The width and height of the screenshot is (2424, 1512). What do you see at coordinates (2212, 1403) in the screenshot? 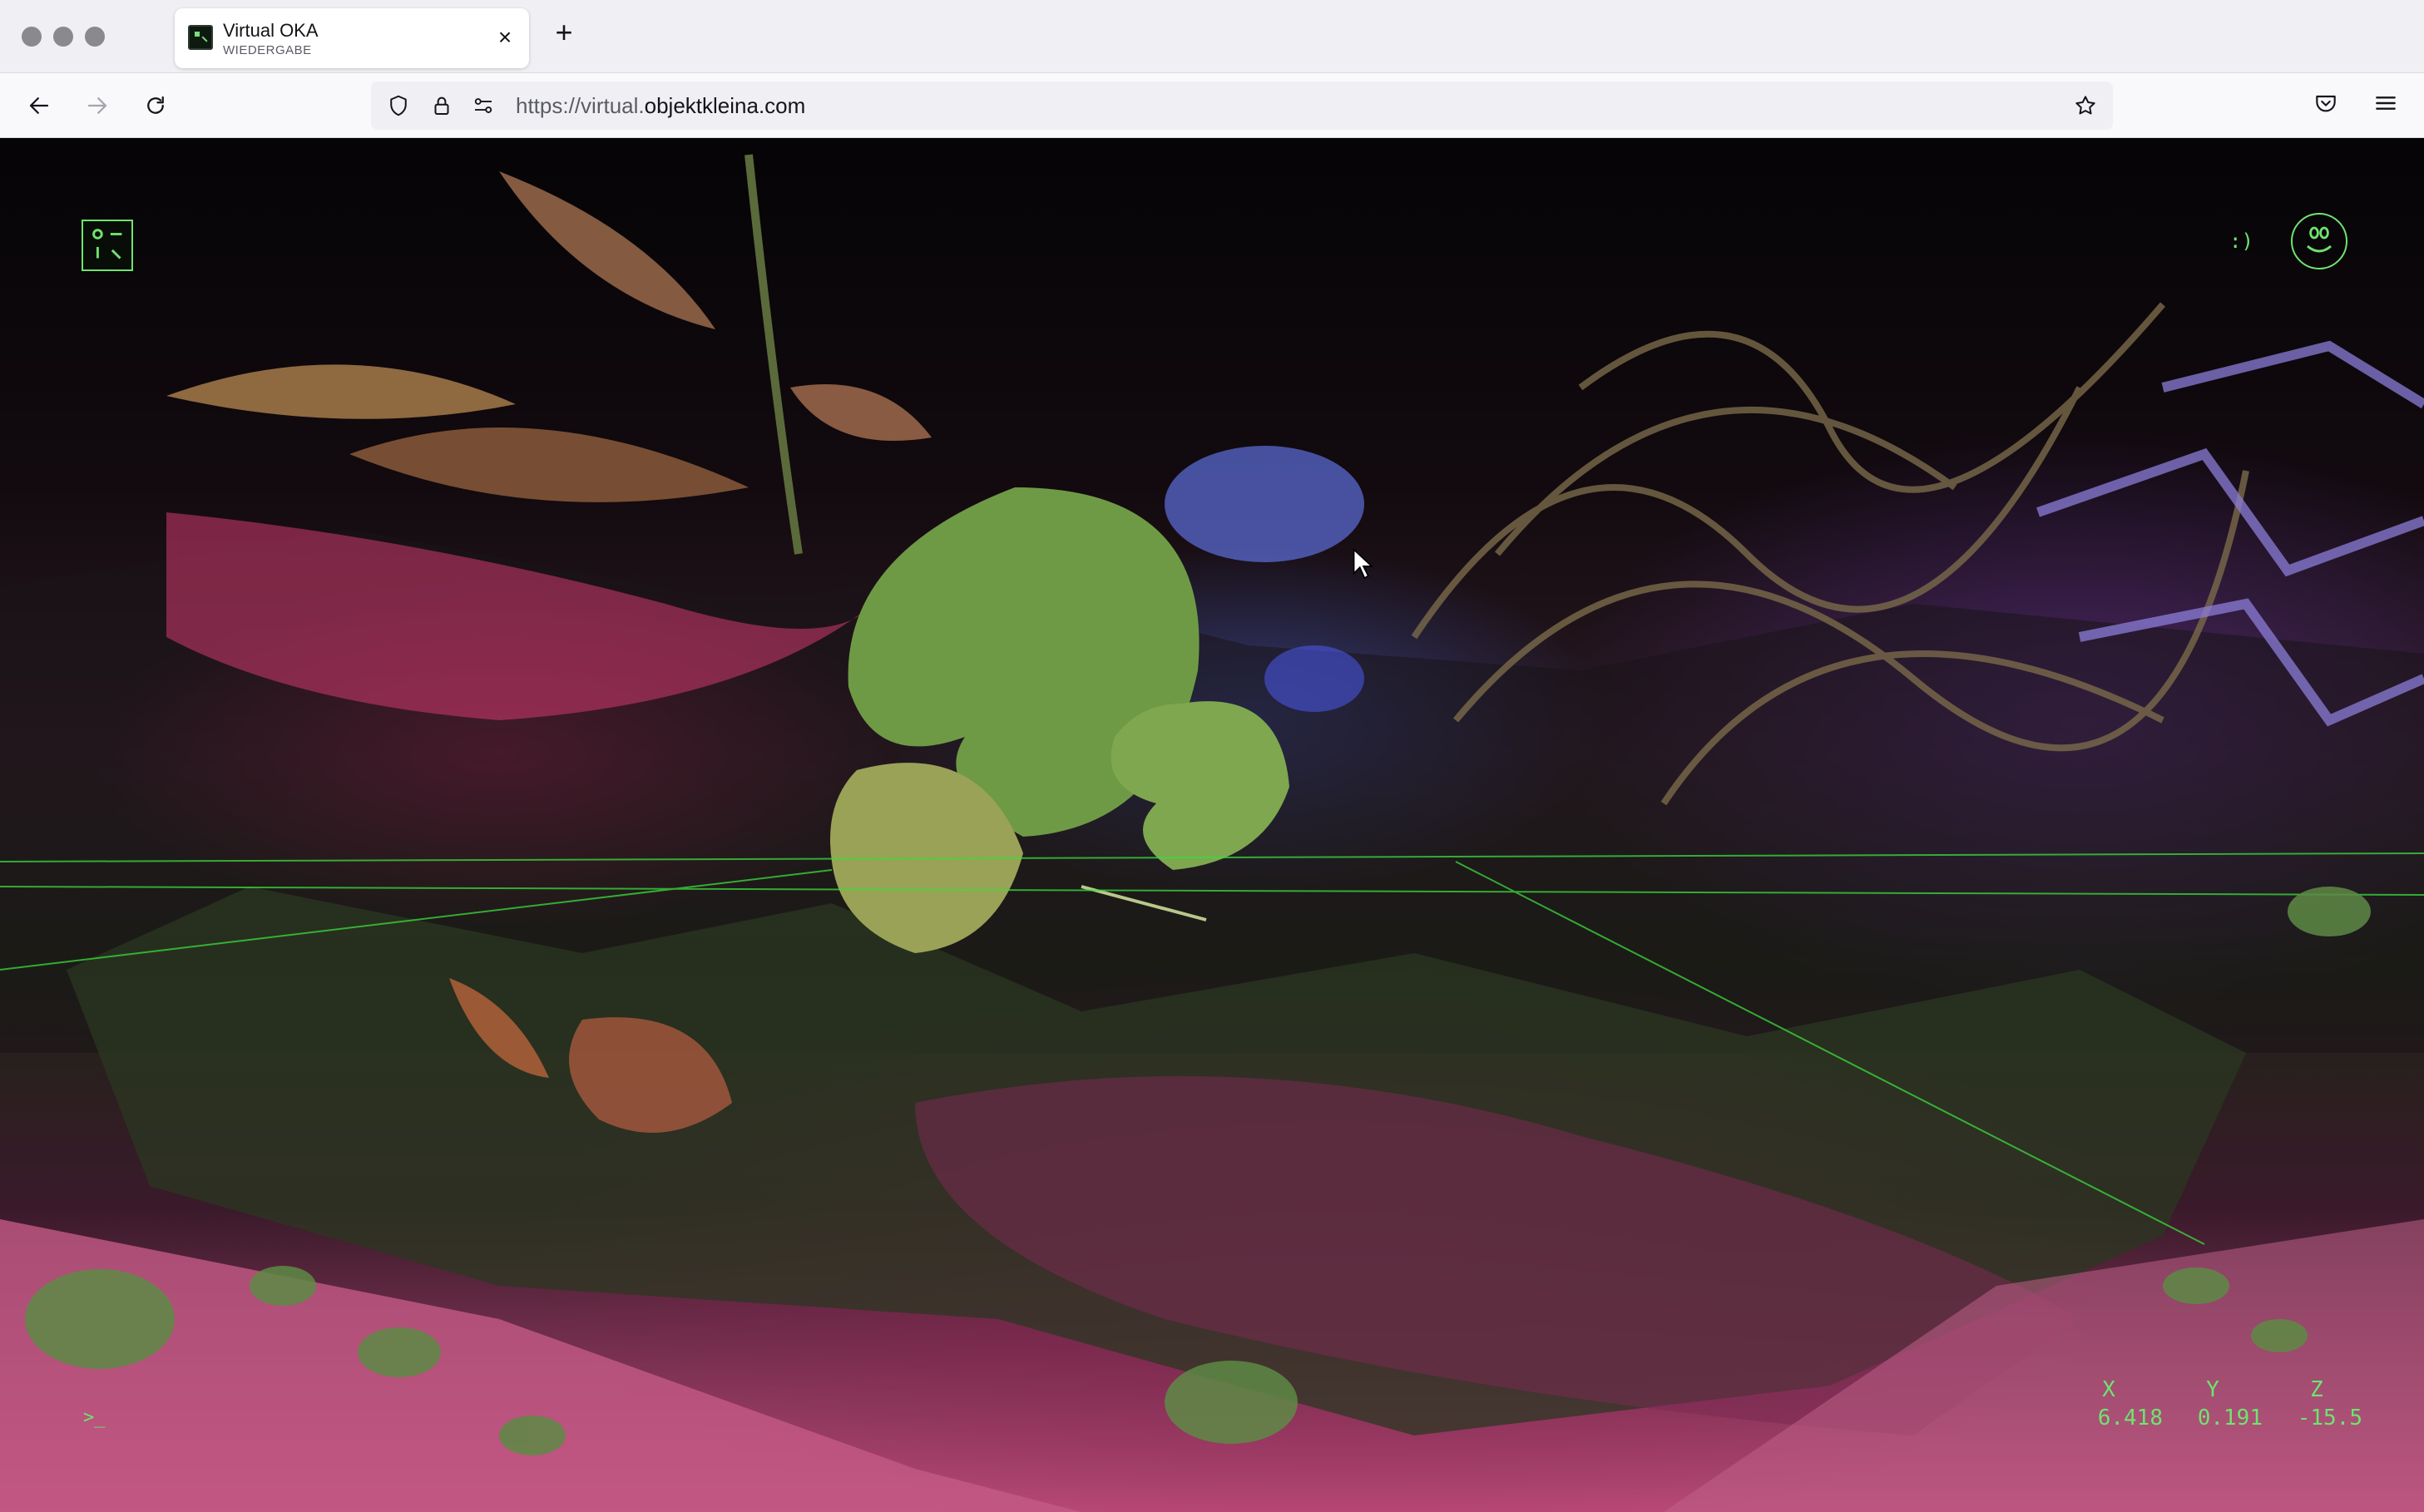
I see `position-readout: X Y Z 6.418 0.191 -15.5` at bounding box center [2212, 1403].